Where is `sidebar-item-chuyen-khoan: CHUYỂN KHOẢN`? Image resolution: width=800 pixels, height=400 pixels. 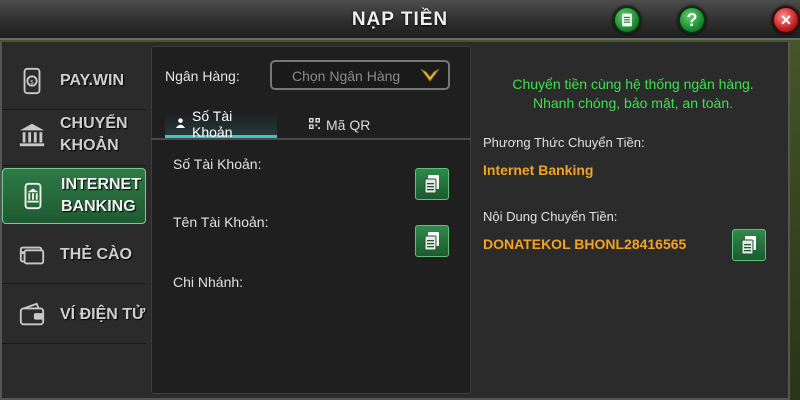 sidebar-item-chuyen-khoan: CHUYỂN KHOẢN is located at coordinates (74, 135).